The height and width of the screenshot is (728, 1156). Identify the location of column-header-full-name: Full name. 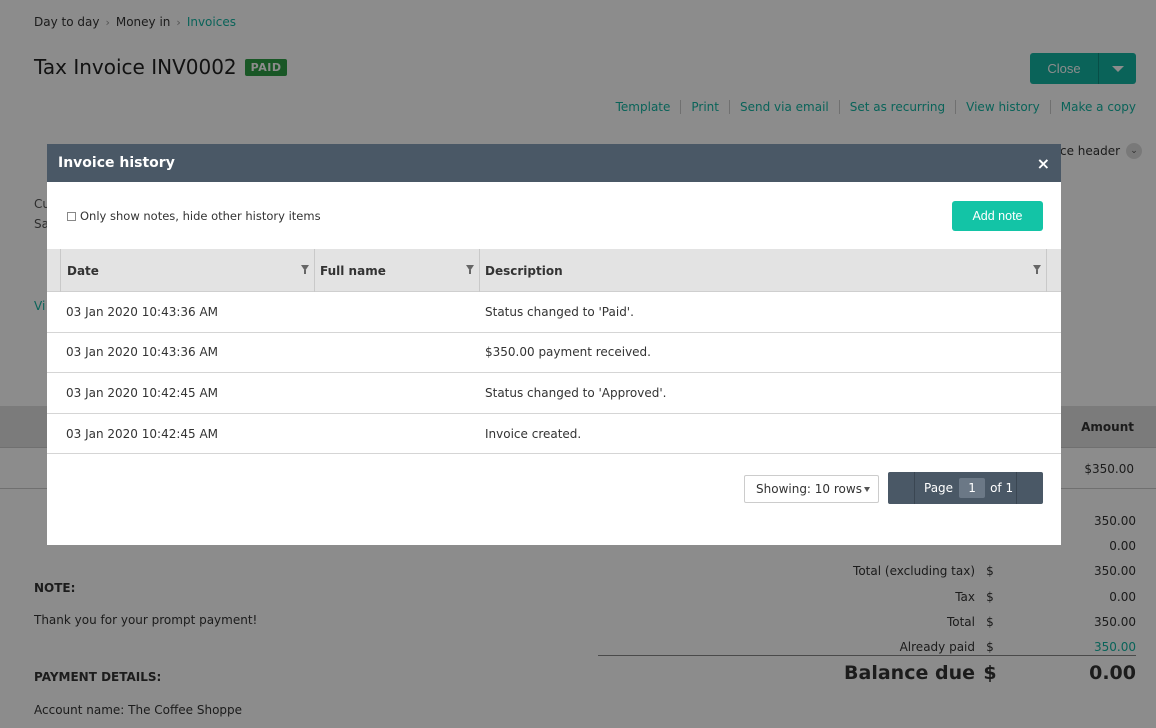
(397, 270).